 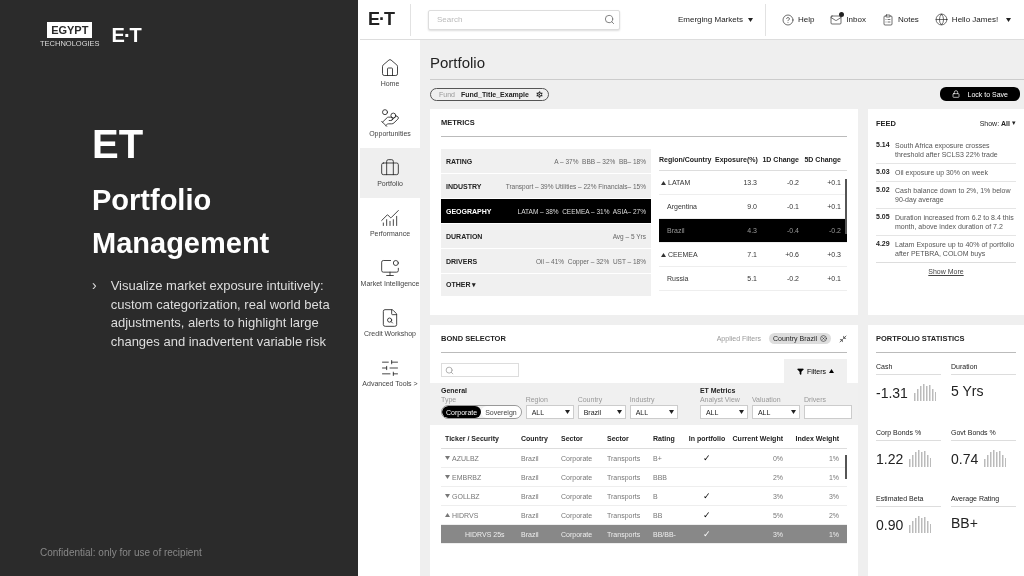 What do you see at coordinates (823, 338) in the screenshot?
I see `remove-icon` at bounding box center [823, 338].